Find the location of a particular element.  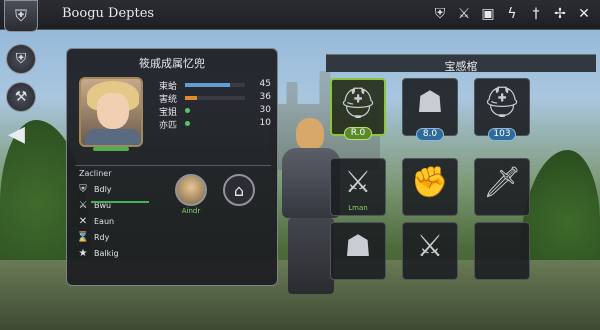

stat-label: 害统 is located at coordinates (168, 100).